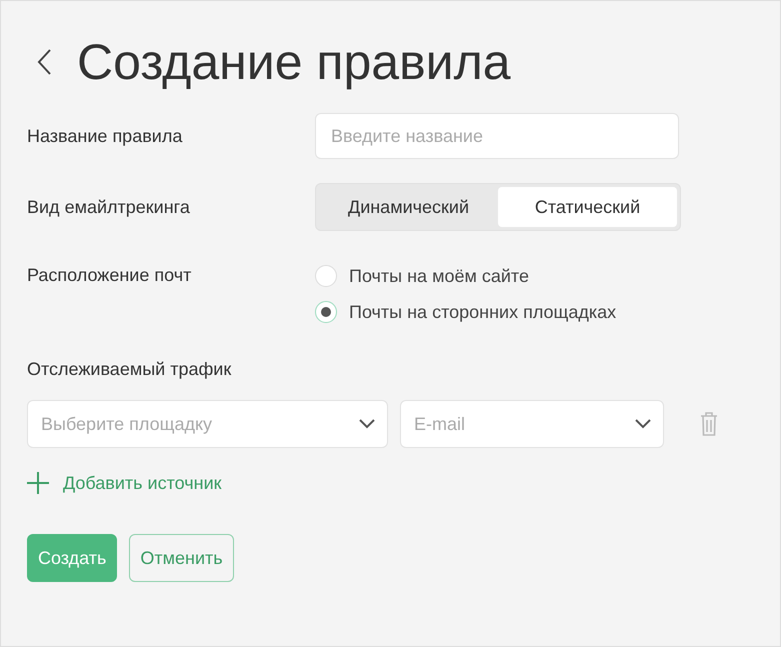  Describe the element at coordinates (38, 483) in the screenshot. I see `plus-icon` at that location.